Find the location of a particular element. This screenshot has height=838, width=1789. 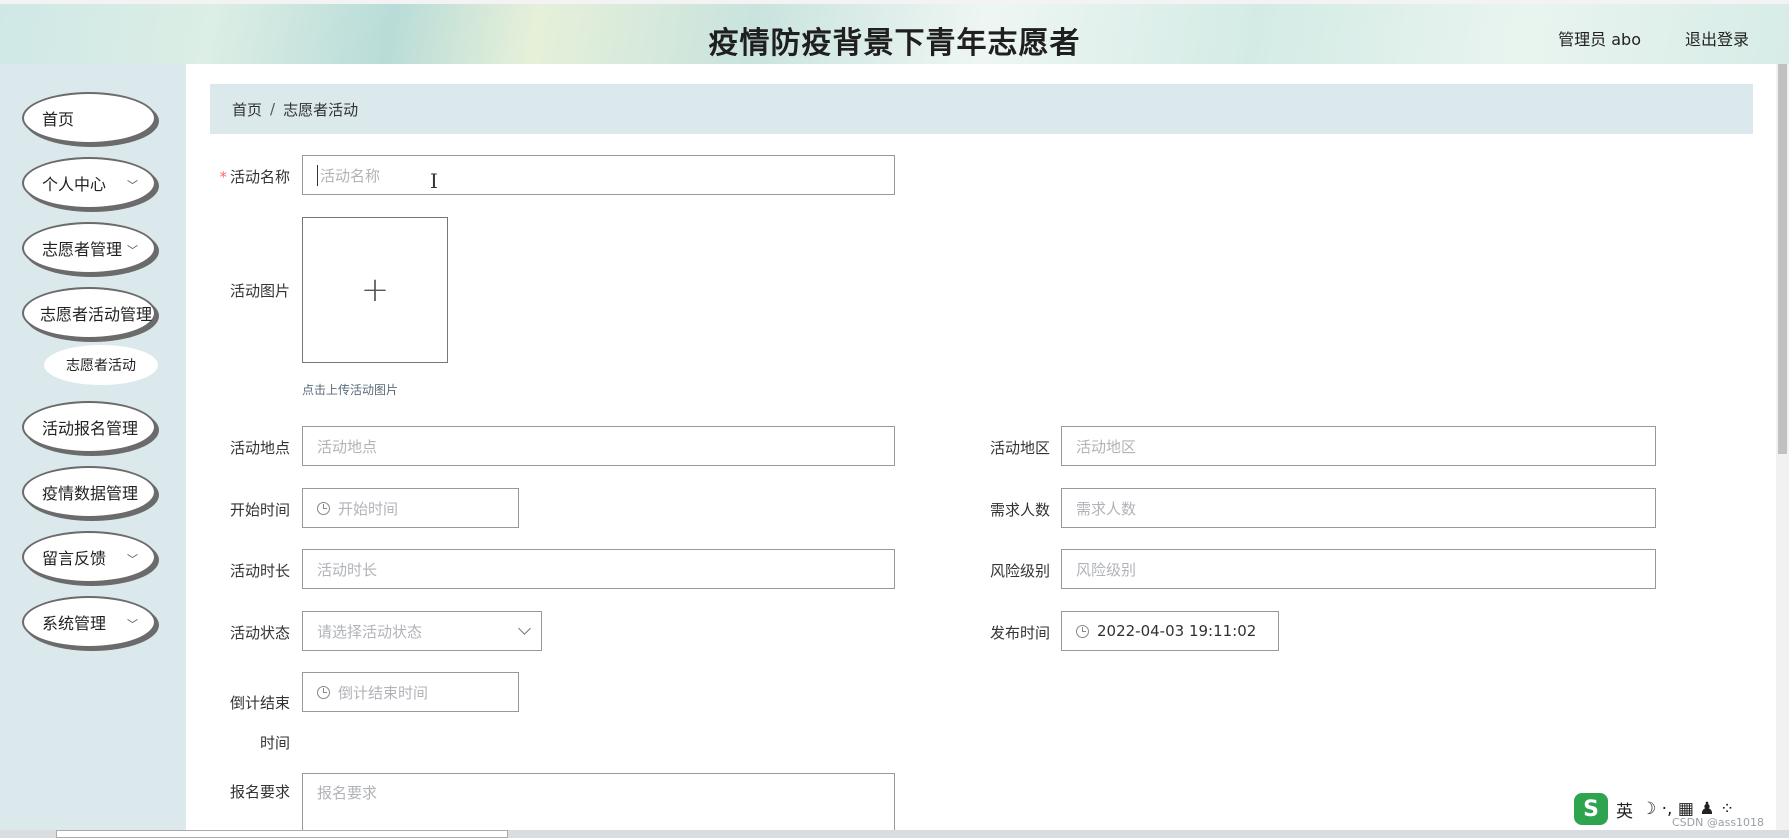

logout-link: 退出登录 is located at coordinates (1717, 38).